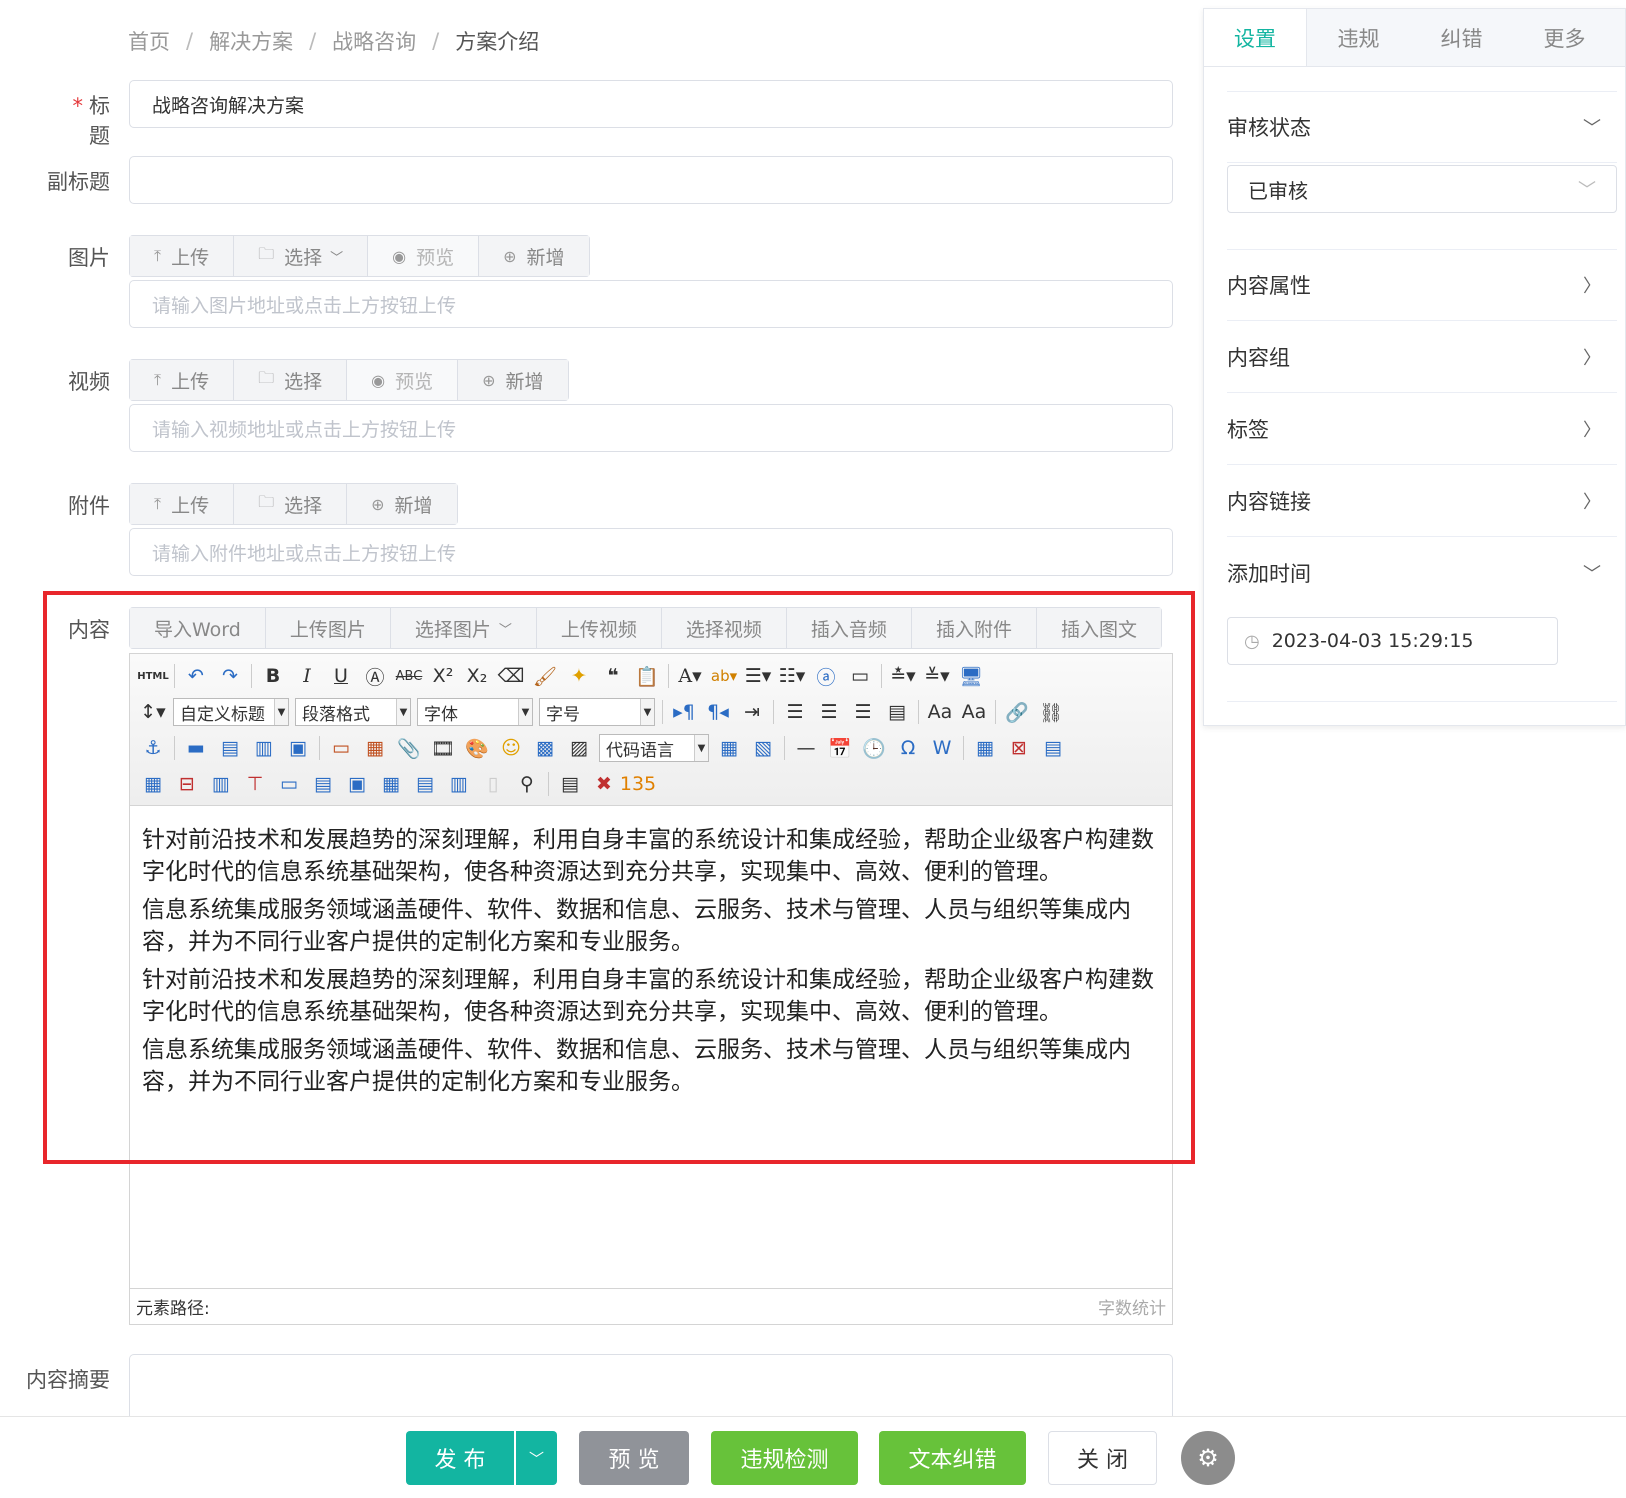 Image resolution: width=1626 pixels, height=1498 pixels. I want to click on image-upload-button: ⤒ 上传, so click(182, 256).